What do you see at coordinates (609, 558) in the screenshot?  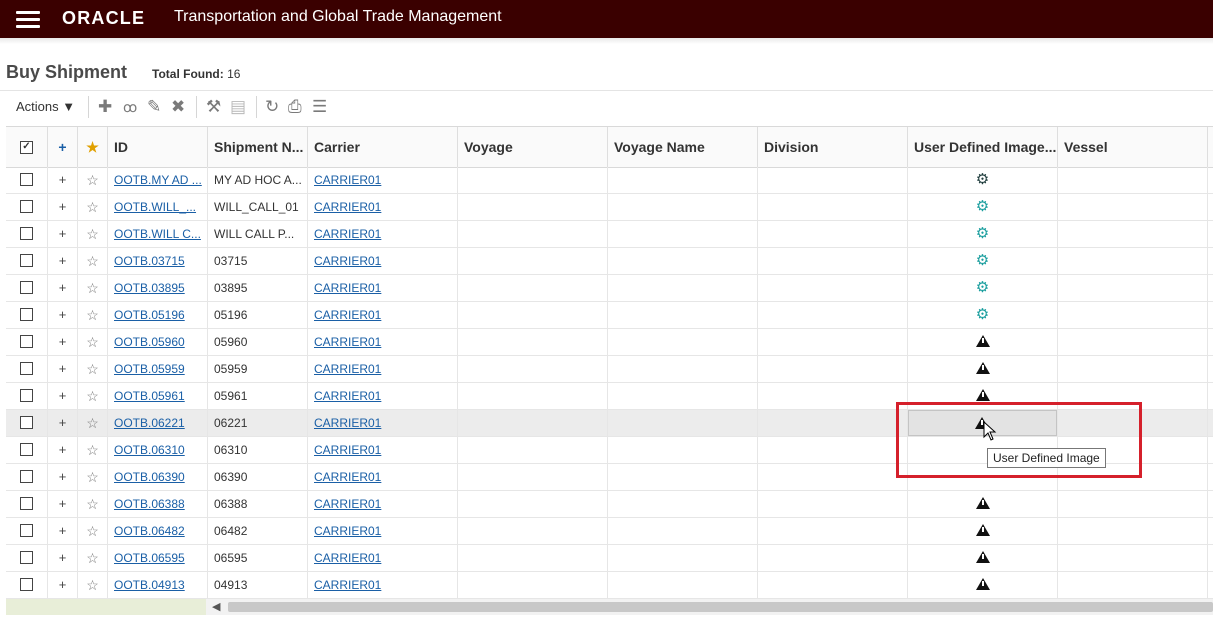 I see `table-row: + ☆ OOTB.06595 06595 CARRIER01` at bounding box center [609, 558].